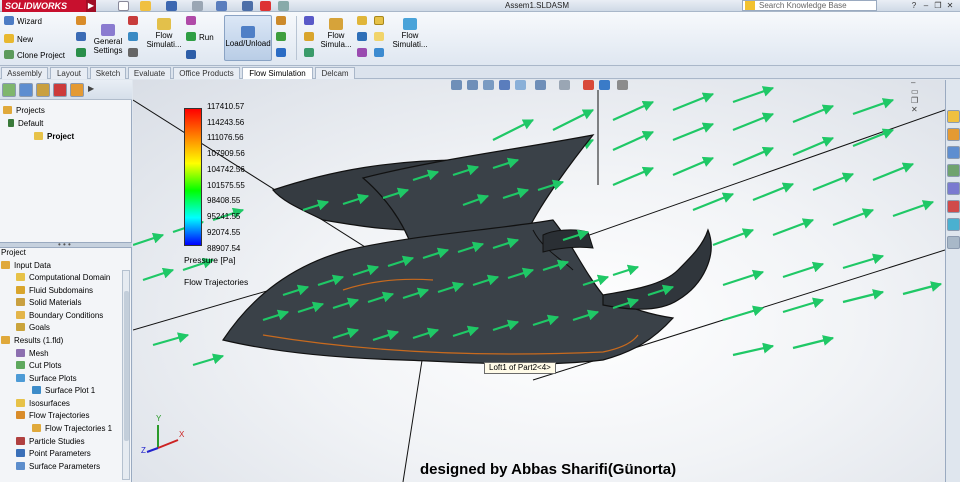  I want to click on configuration-manager-icon, so click(43, 90).